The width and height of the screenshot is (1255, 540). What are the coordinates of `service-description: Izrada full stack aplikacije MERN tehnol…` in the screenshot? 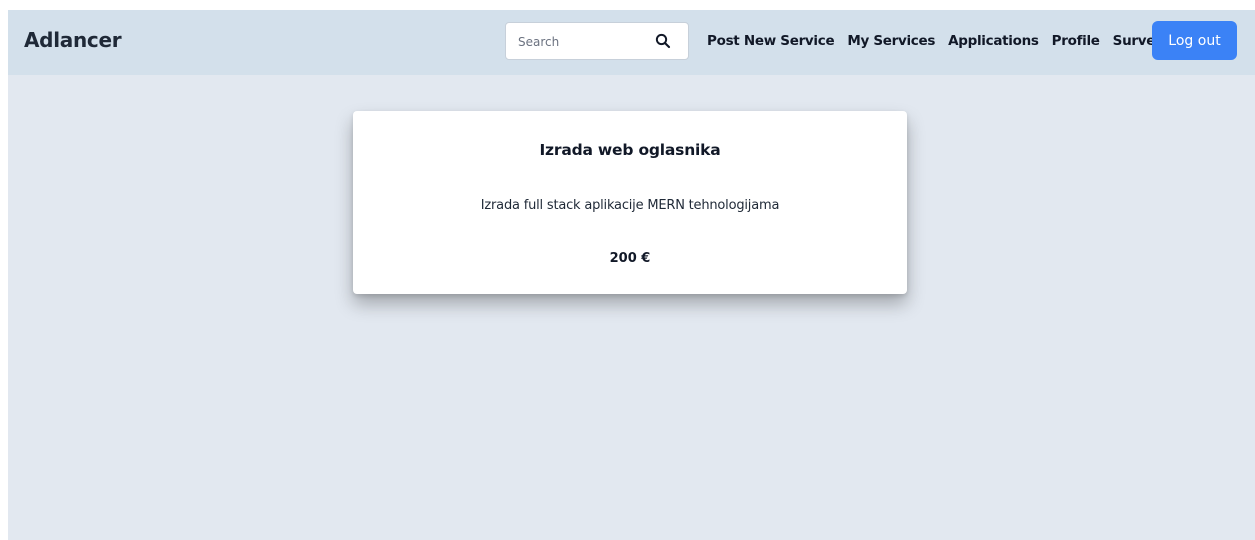 It's located at (630, 205).